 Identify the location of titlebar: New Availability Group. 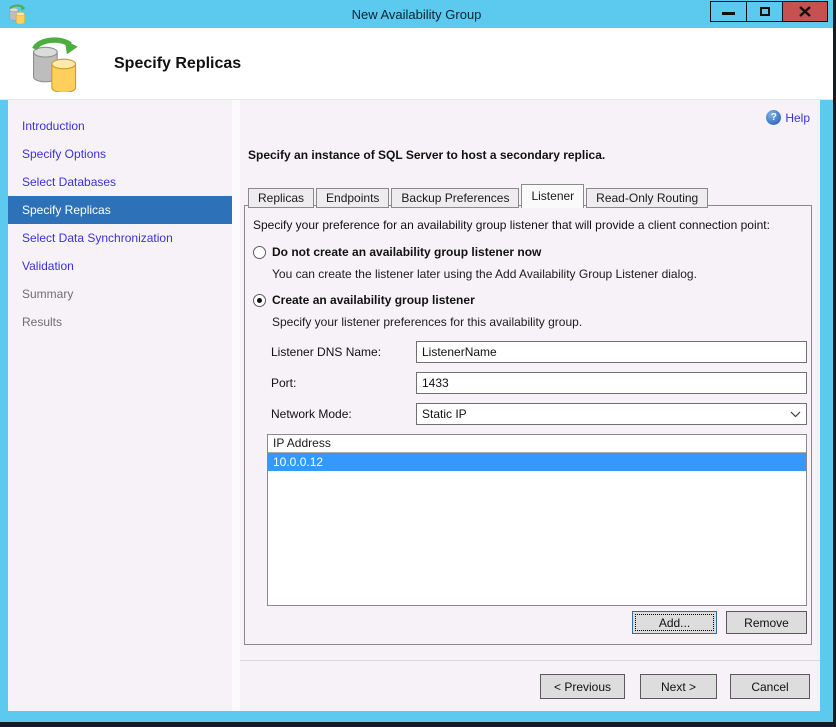
(416, 14).